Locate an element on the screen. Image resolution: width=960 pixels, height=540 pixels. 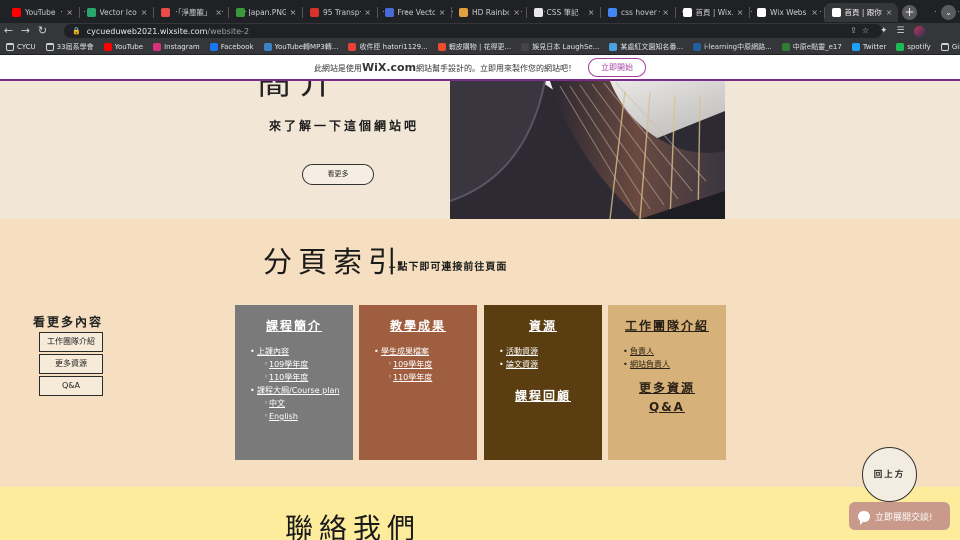
bookmark-item: Instagram is located at coordinates (176, 46).